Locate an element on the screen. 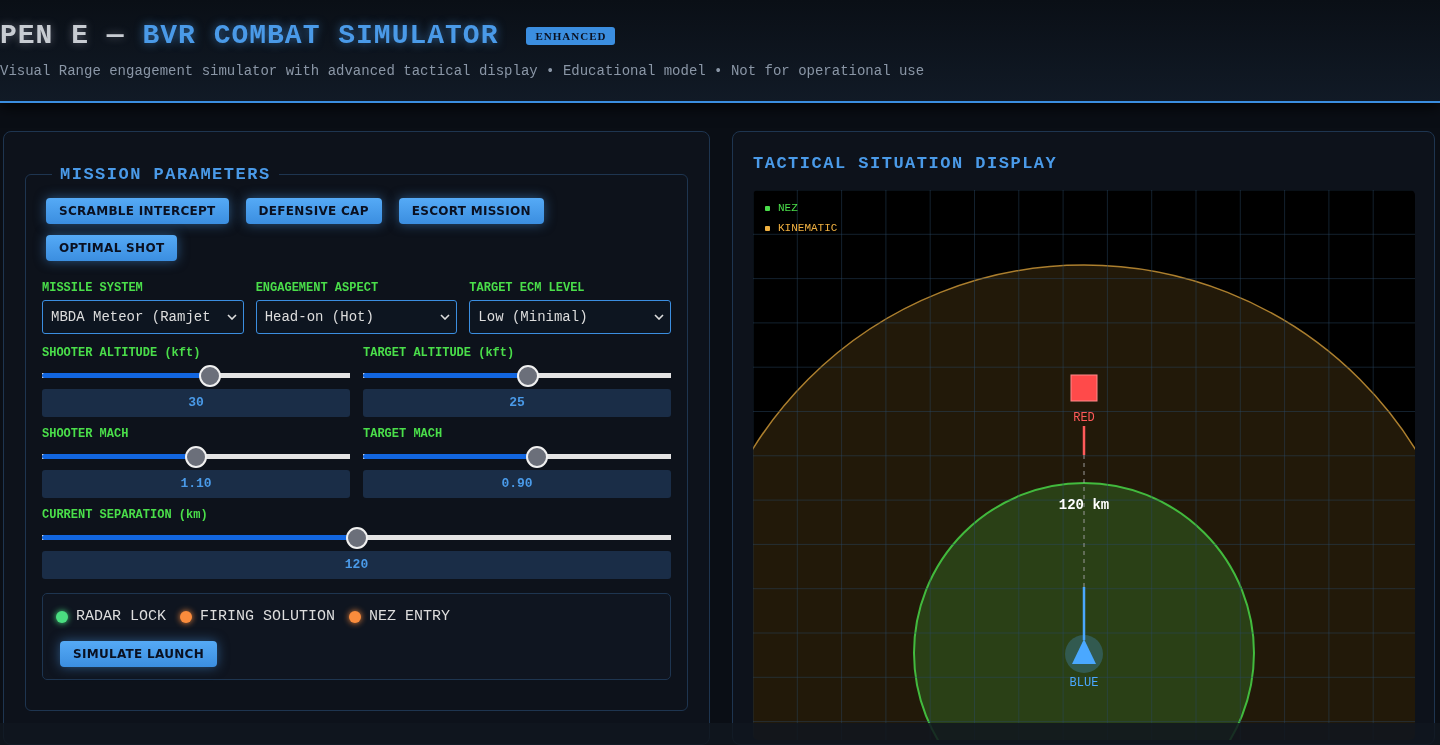 This screenshot has width=1440, height=745. dropdown: Low (Minimal) is located at coordinates (570, 317).